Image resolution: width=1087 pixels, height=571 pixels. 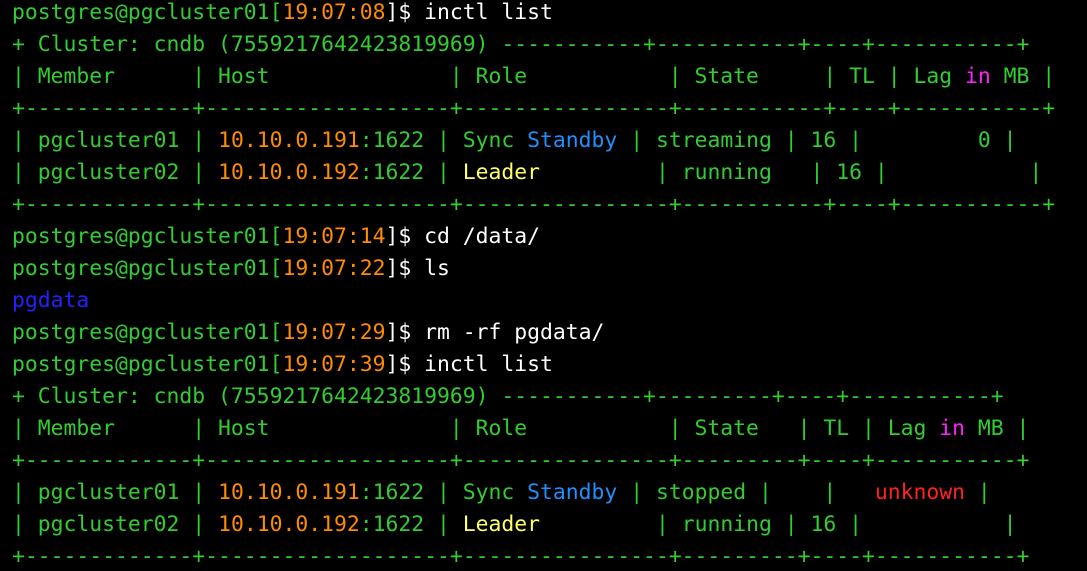 I want to click on terminal-text-segment: unknown, so click(x=920, y=492).